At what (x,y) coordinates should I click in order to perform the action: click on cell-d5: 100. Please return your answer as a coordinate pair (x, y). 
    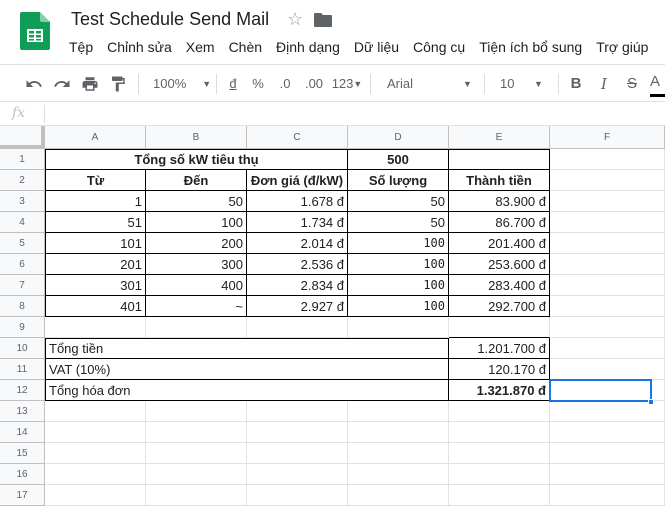
    Looking at the image, I should click on (398, 243).